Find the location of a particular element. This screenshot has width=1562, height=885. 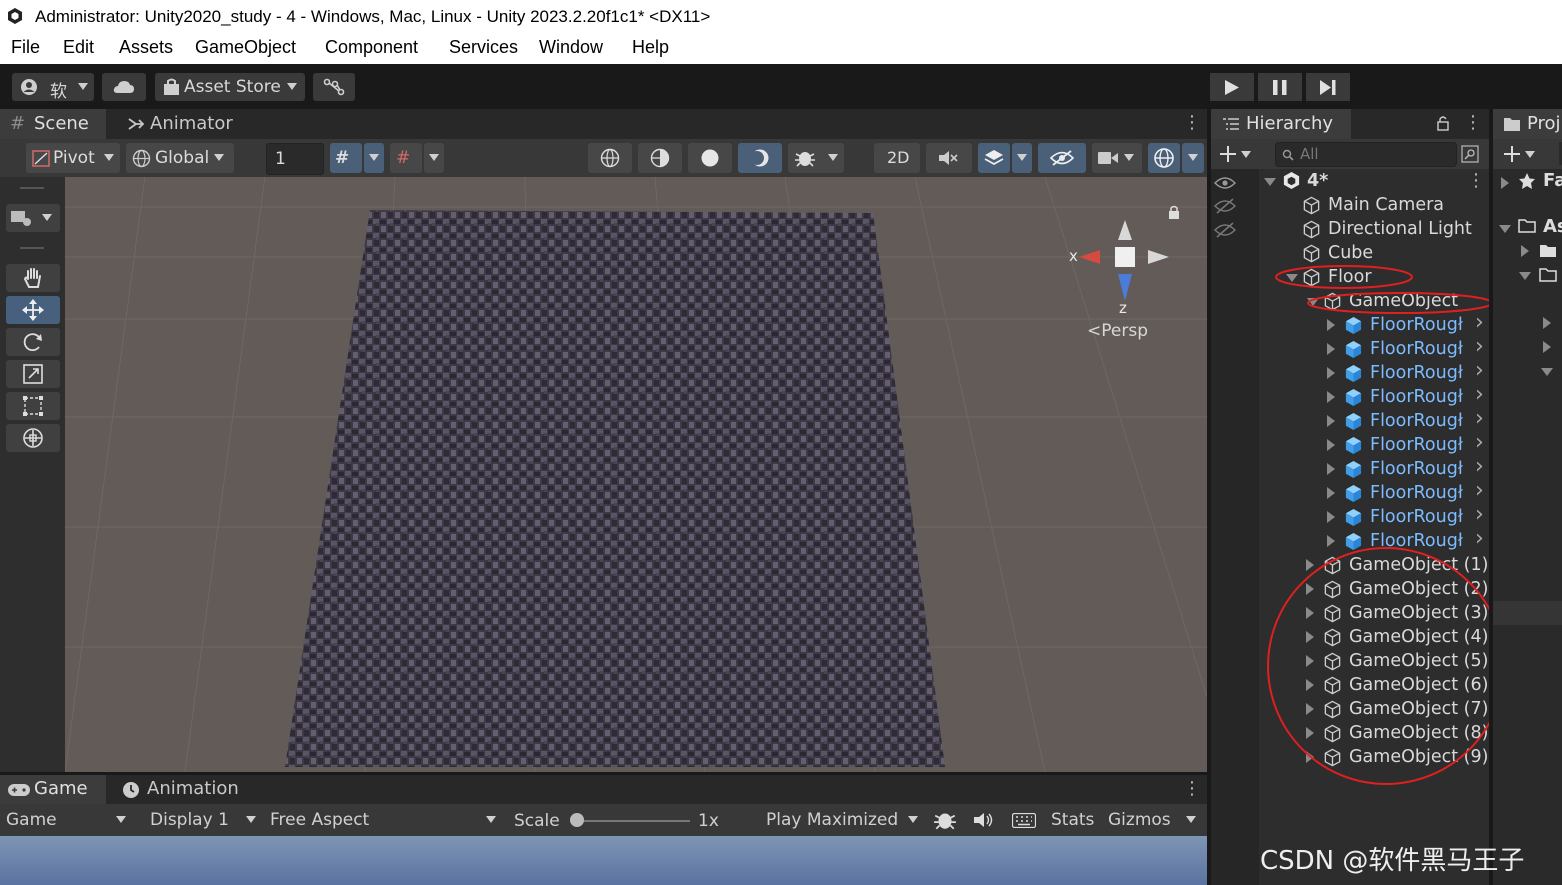

shaded-button is located at coordinates (710, 158).